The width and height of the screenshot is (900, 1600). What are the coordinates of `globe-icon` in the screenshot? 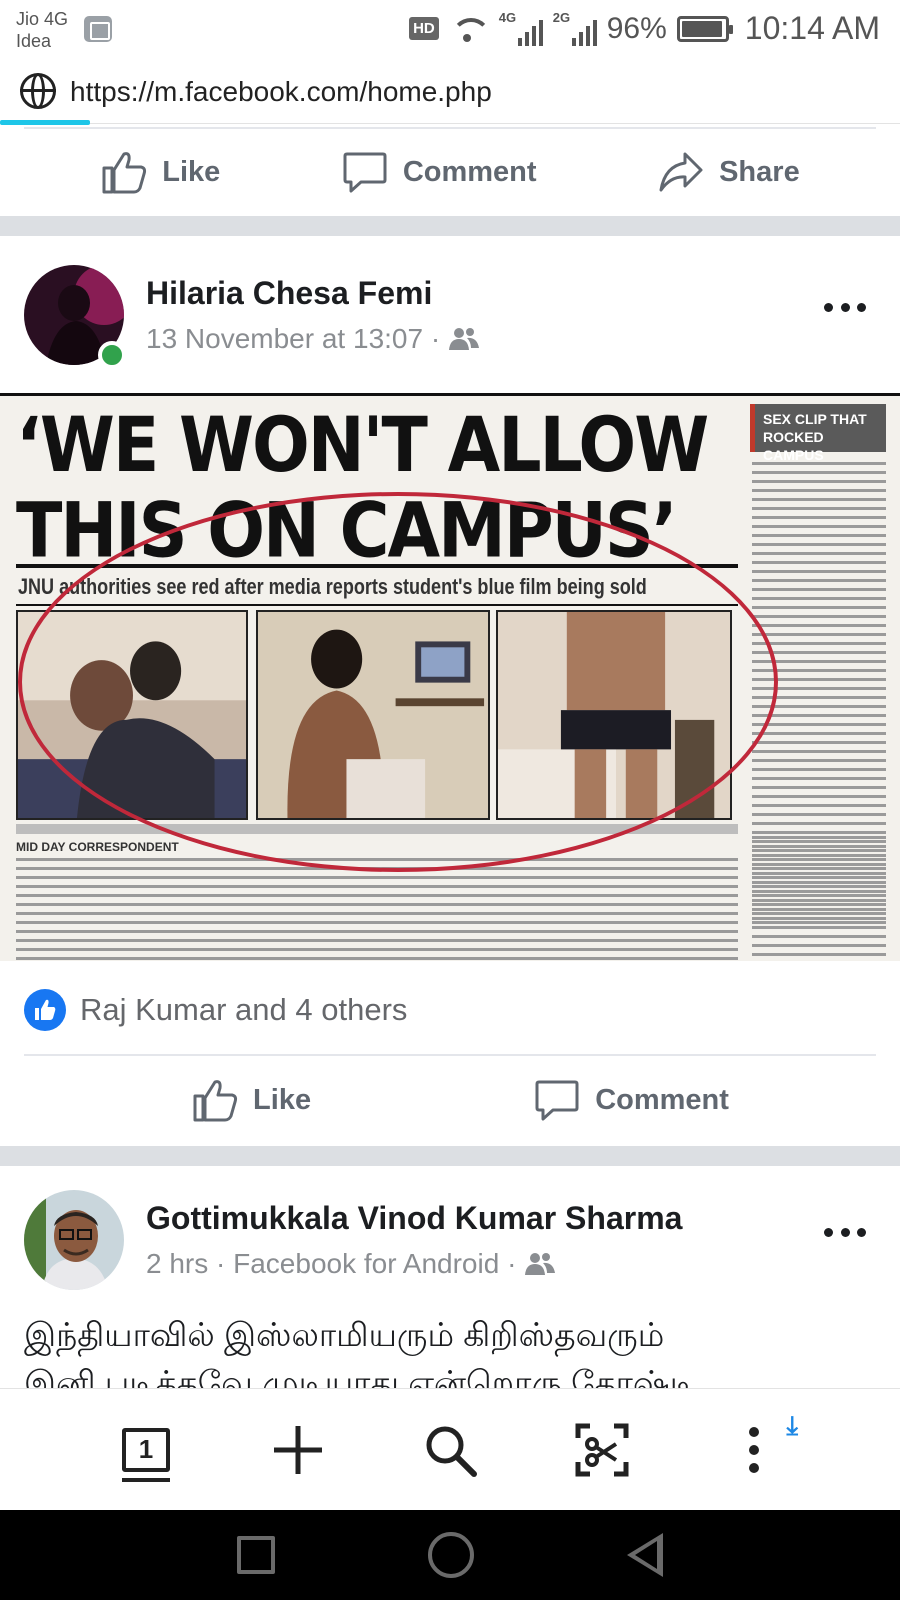 It's located at (38, 91).